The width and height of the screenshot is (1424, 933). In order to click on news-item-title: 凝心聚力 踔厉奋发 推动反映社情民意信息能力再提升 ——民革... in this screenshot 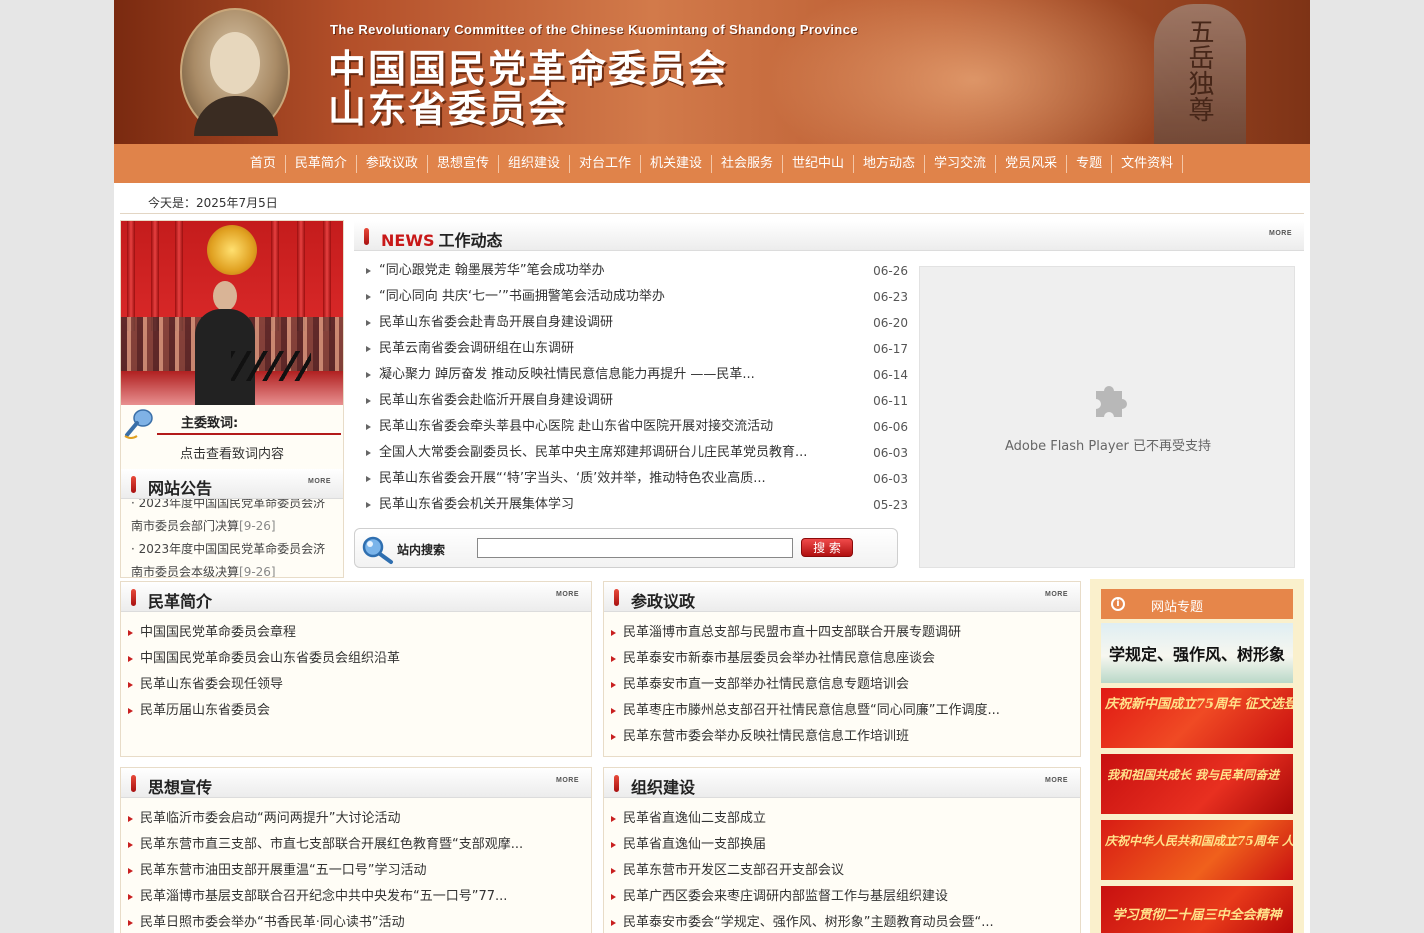, I will do `click(567, 374)`.